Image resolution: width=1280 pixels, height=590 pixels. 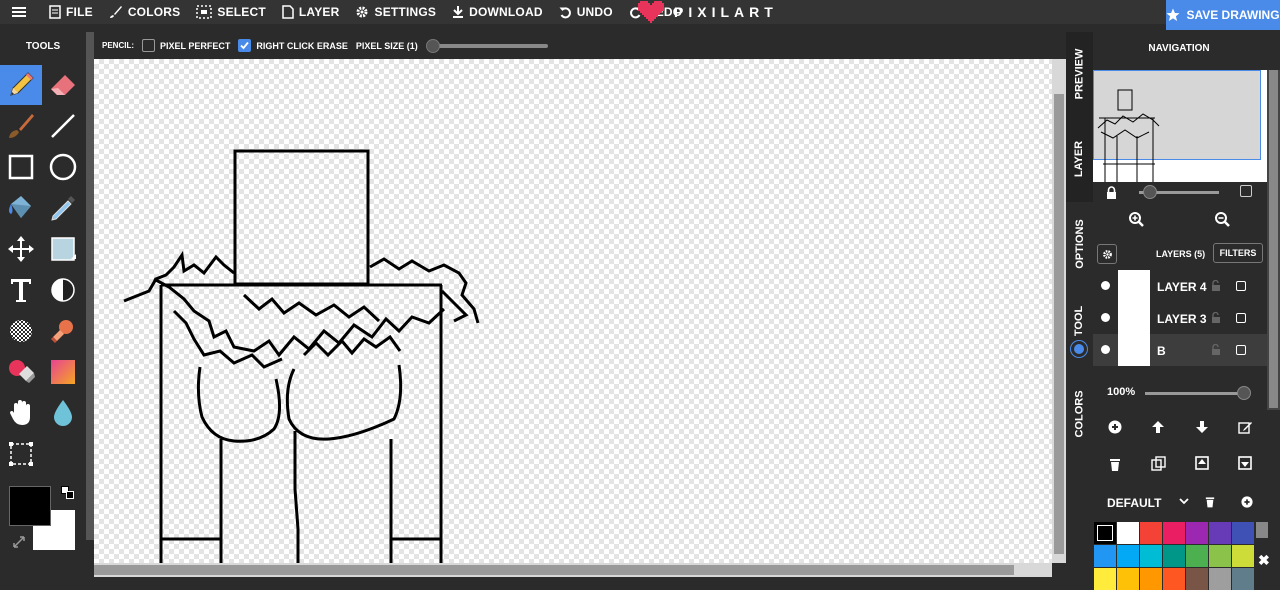 What do you see at coordinates (1107, 254) in the screenshot?
I see `layer-settings-button` at bounding box center [1107, 254].